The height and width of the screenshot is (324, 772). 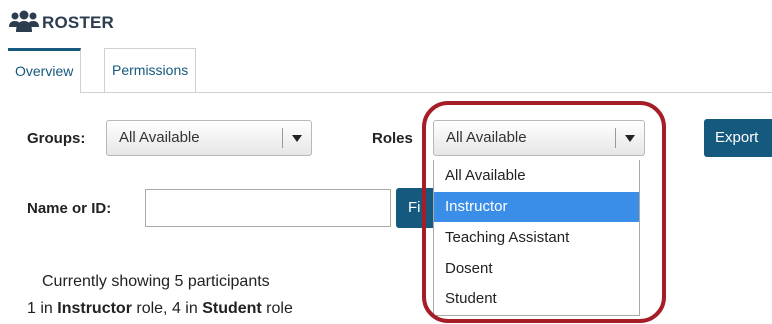 I want to click on page-title: ROSTER, so click(x=78, y=22).